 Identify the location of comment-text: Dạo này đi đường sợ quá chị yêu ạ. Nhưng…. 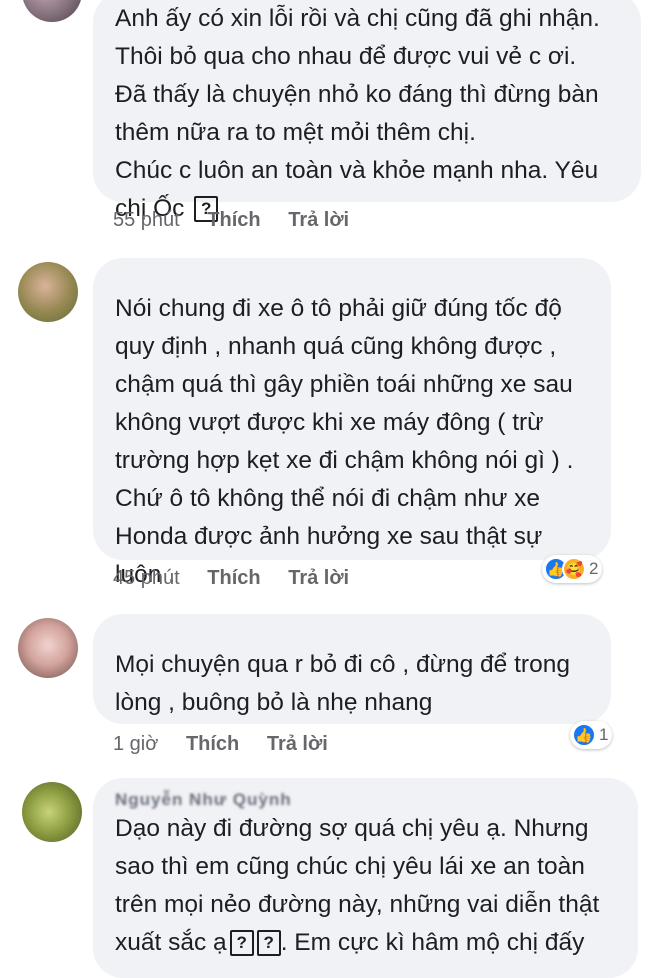
(357, 885).